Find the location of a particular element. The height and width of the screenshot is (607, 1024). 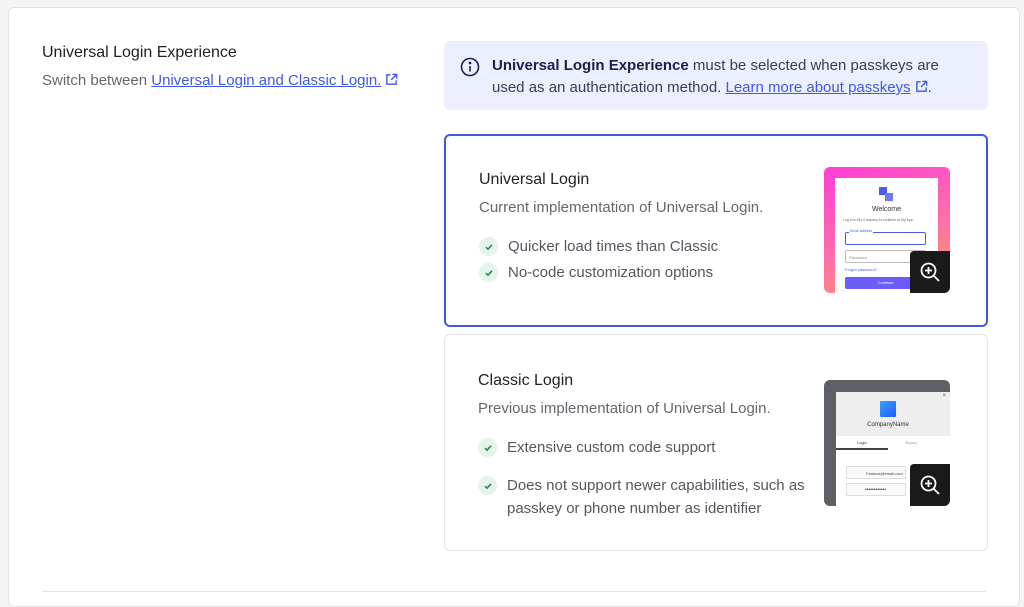

preview-email-label: Email address is located at coordinates (861, 231).